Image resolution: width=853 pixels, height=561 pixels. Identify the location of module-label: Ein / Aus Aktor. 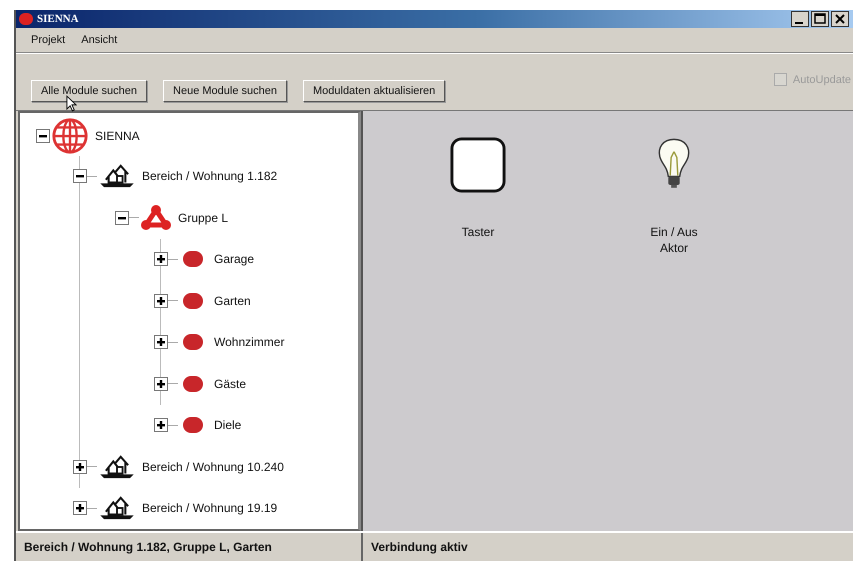
(674, 240).